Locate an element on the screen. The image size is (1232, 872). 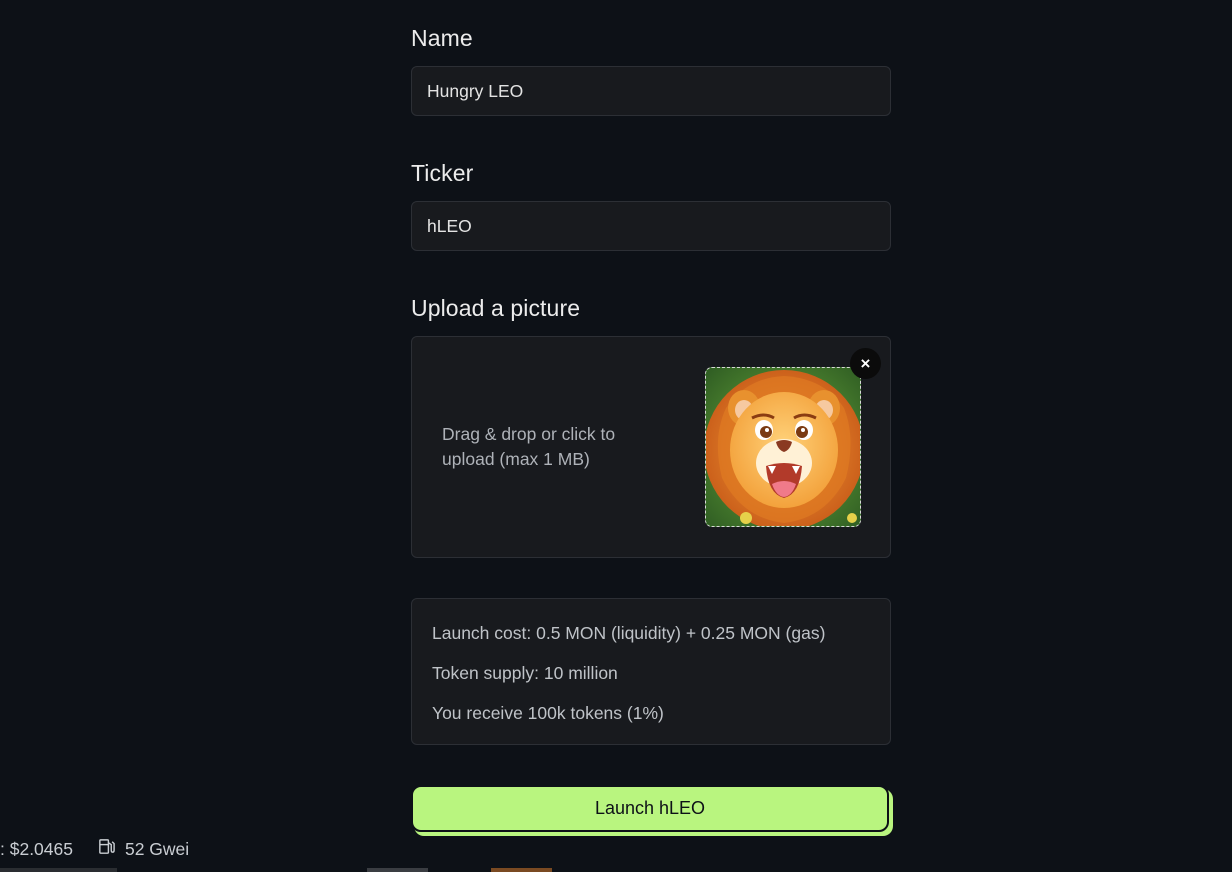
status-bar: : $2.0465 52 Gwei is located at coordinates (94, 849).